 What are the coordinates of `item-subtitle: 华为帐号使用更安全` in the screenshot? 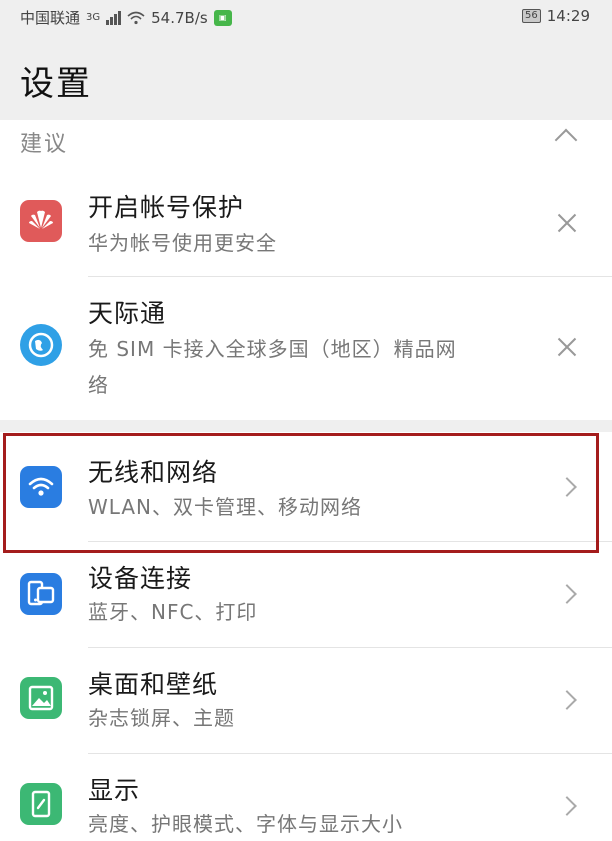 It's located at (182, 243).